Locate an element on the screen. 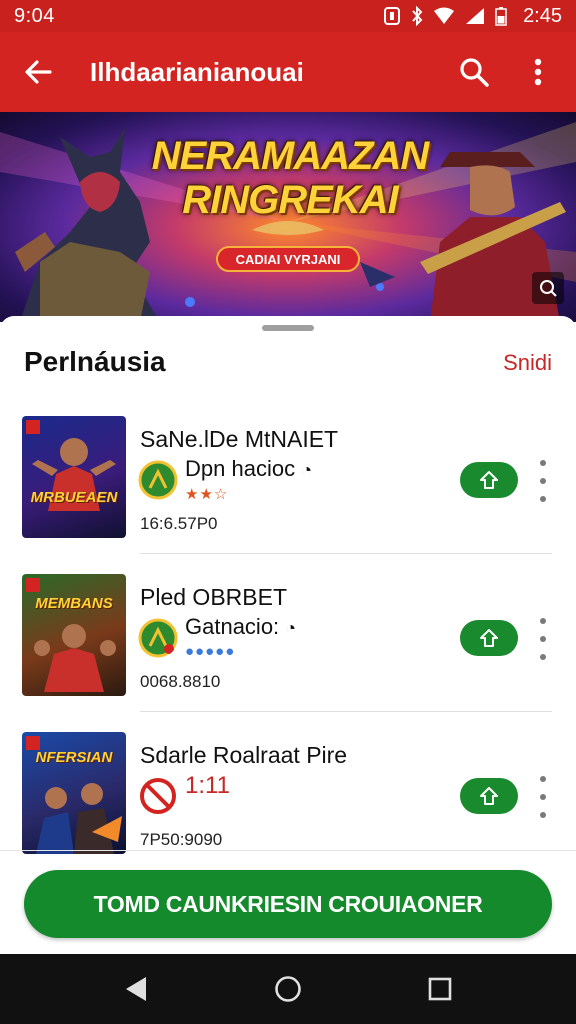  app-developer: Gatnacio: ◔ is located at coordinates (240, 627).